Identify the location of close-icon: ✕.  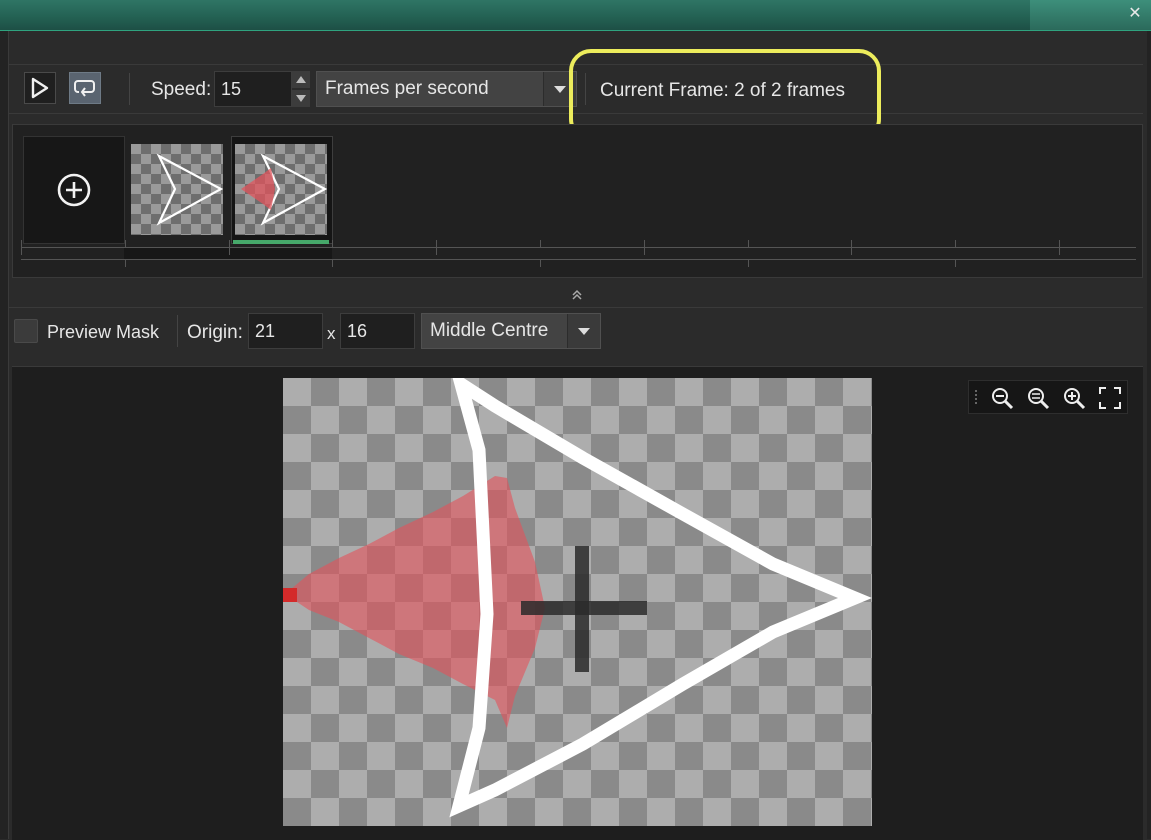
(1135, 14).